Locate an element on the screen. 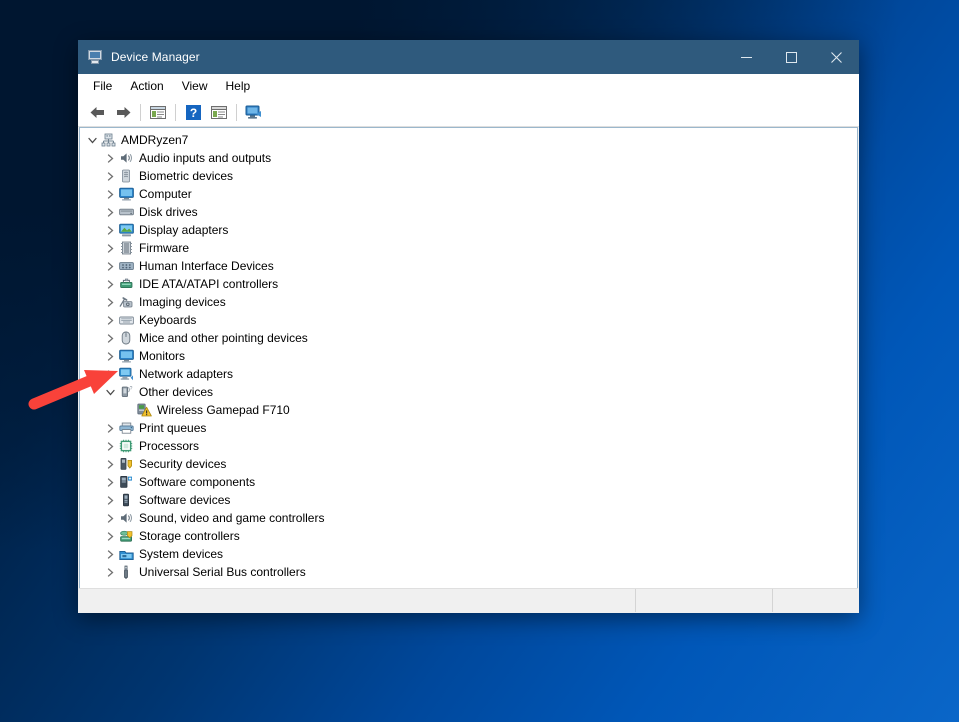 The width and height of the screenshot is (959, 722). tree-item-label: Biometric devices is located at coordinates (186, 176).